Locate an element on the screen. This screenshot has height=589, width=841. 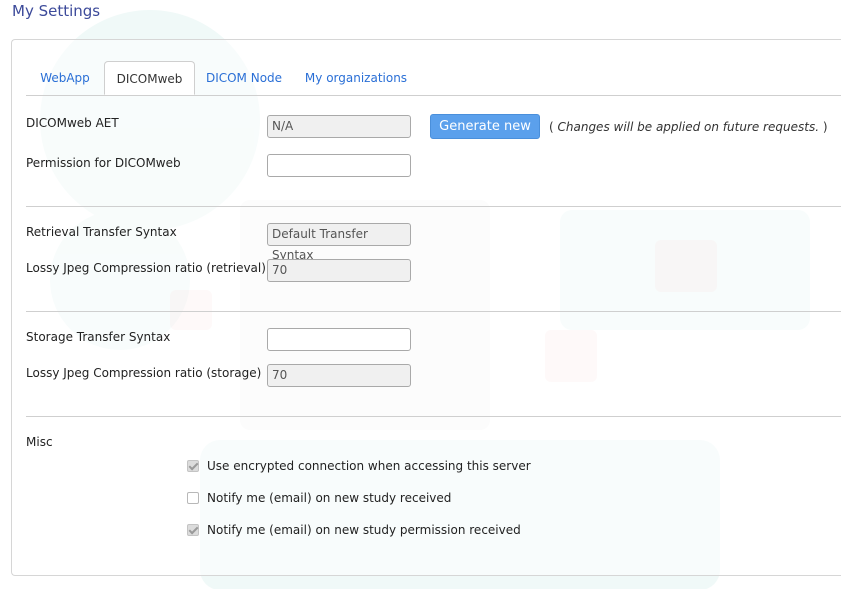
storage-syntax-label: Storage Transfer Syntax is located at coordinates (98, 337).